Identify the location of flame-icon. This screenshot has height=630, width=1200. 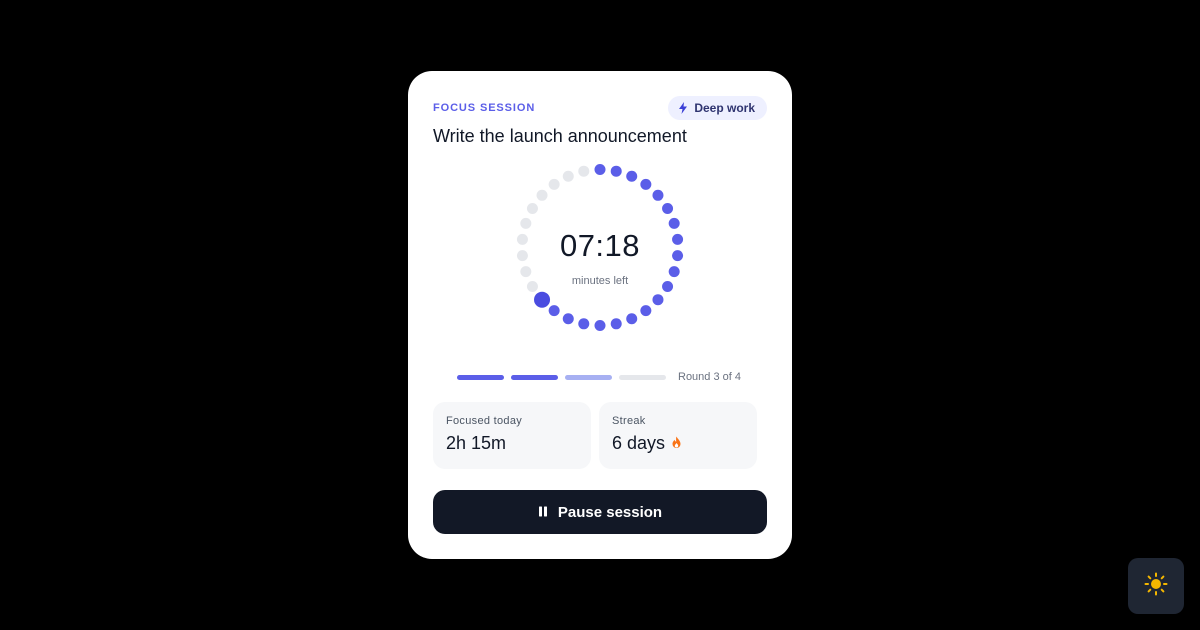
(676, 443).